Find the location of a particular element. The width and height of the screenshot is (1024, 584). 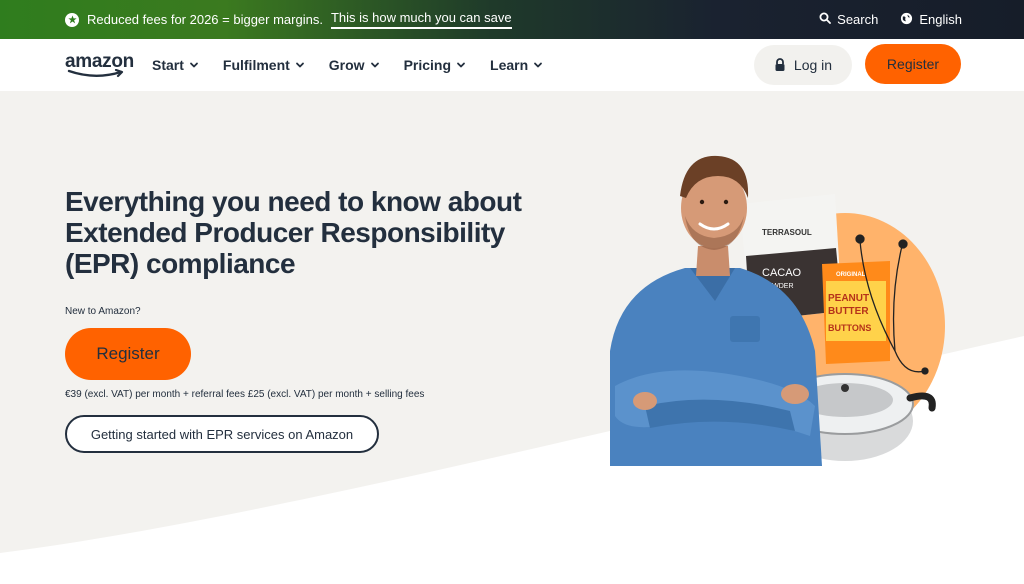

nav-learn: Learn is located at coordinates (516, 65).